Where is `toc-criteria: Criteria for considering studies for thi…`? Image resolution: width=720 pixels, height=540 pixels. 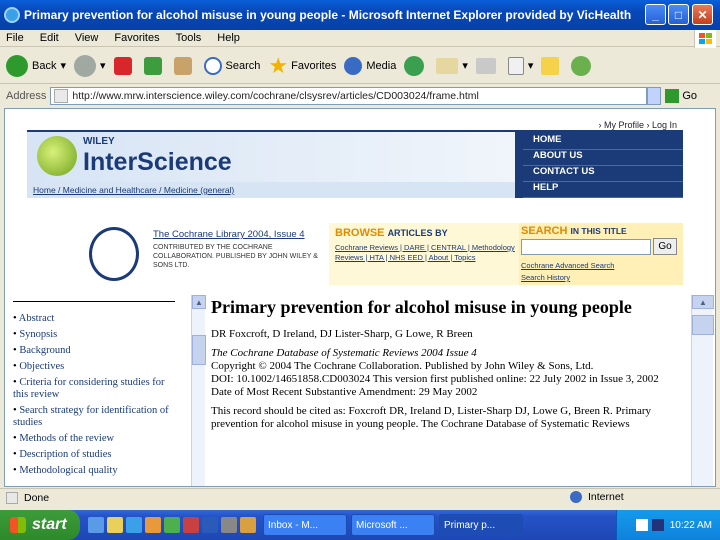 toc-criteria: Criteria for considering studies for thi… is located at coordinates (93, 389).